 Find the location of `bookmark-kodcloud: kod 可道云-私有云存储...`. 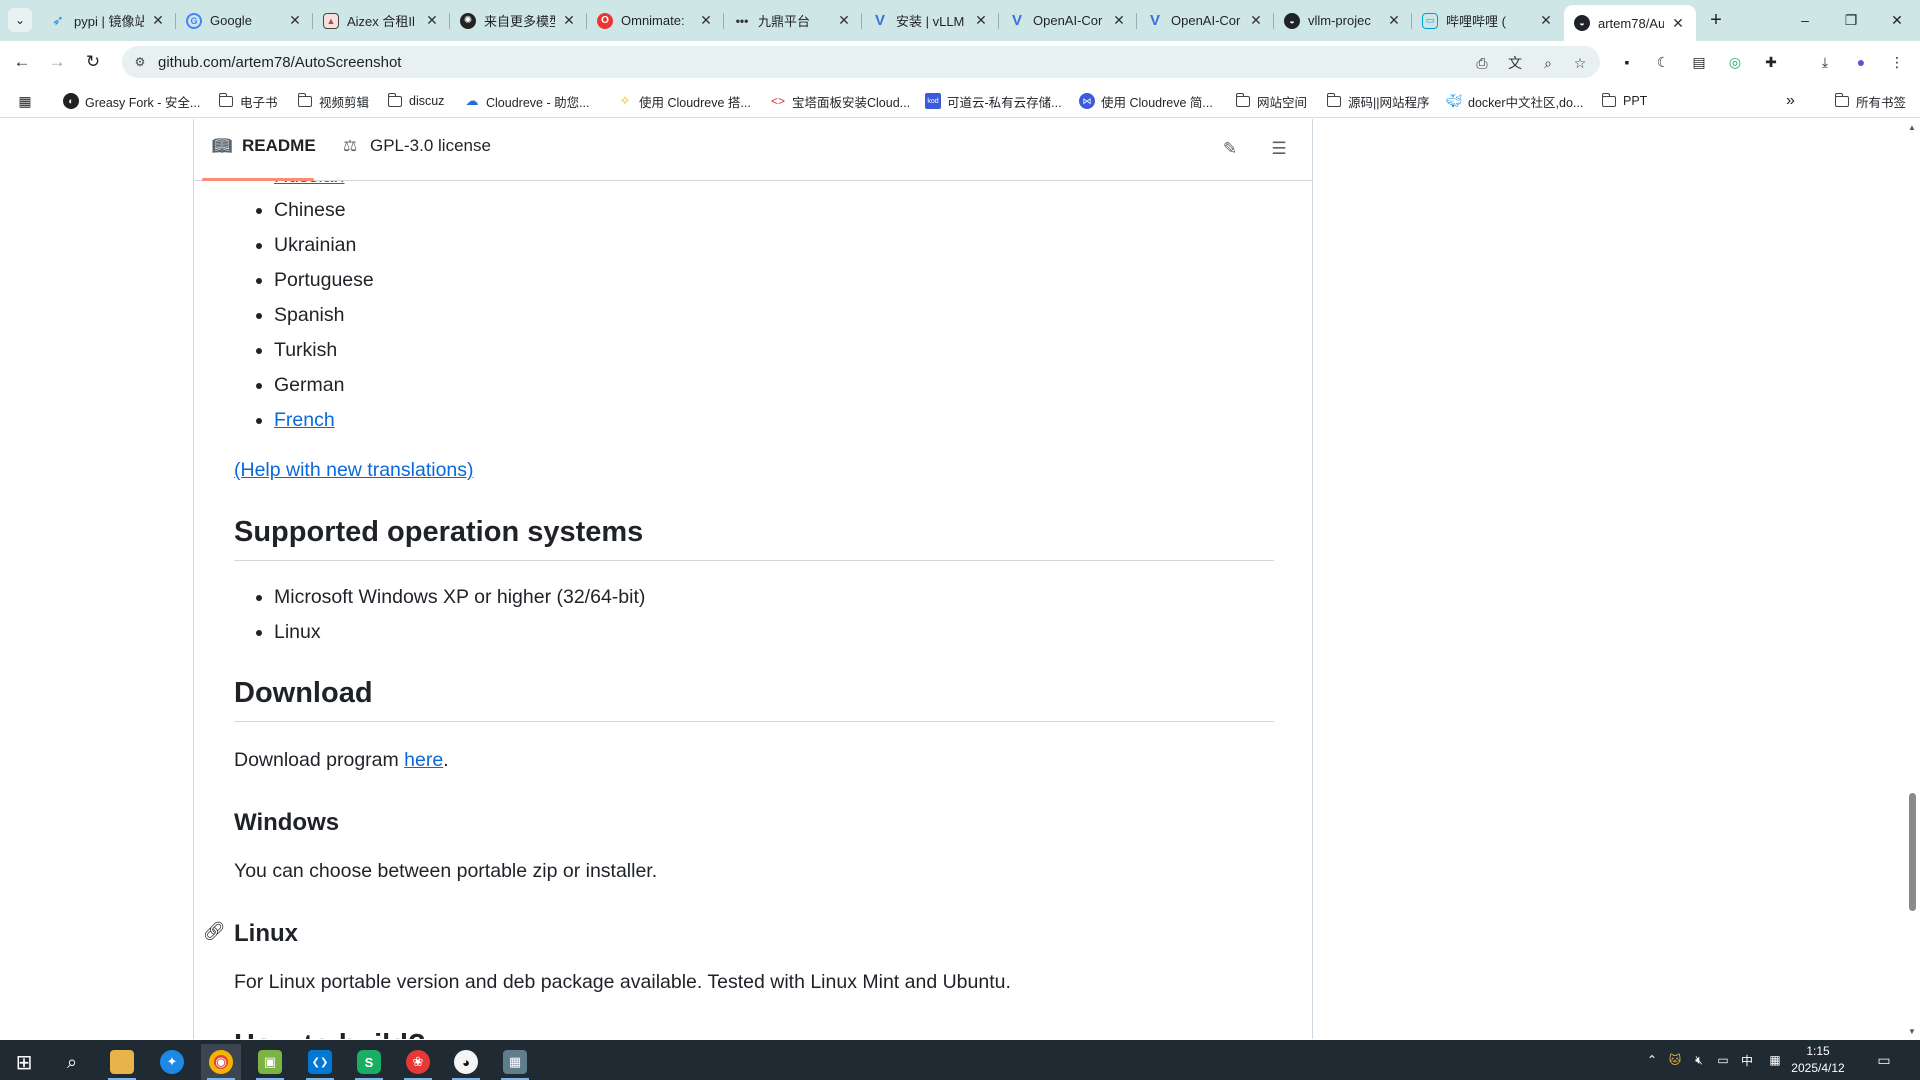

bookmark-kodcloud: kod 可道云-私有云存储... is located at coordinates (993, 101).